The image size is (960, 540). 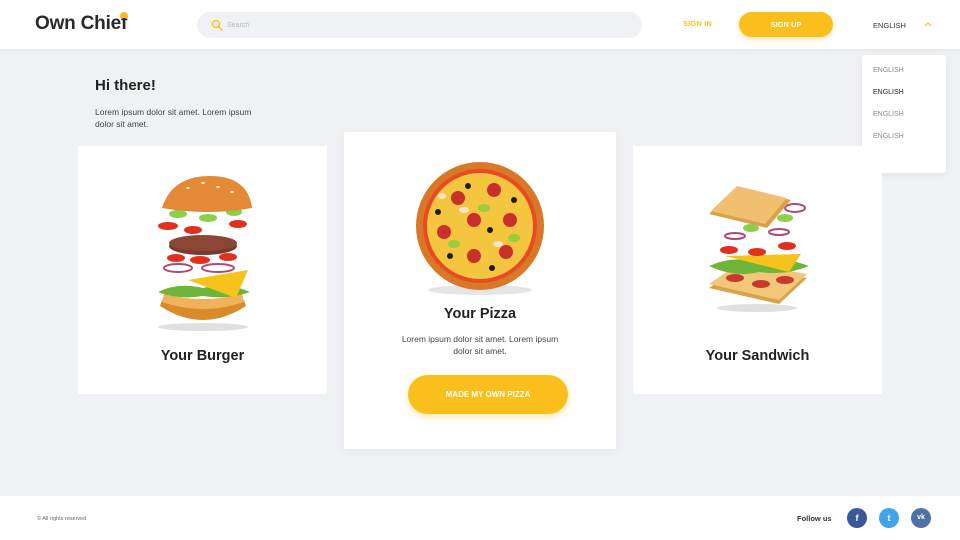 What do you see at coordinates (427, 25) in the screenshot?
I see `search-input` at bounding box center [427, 25].